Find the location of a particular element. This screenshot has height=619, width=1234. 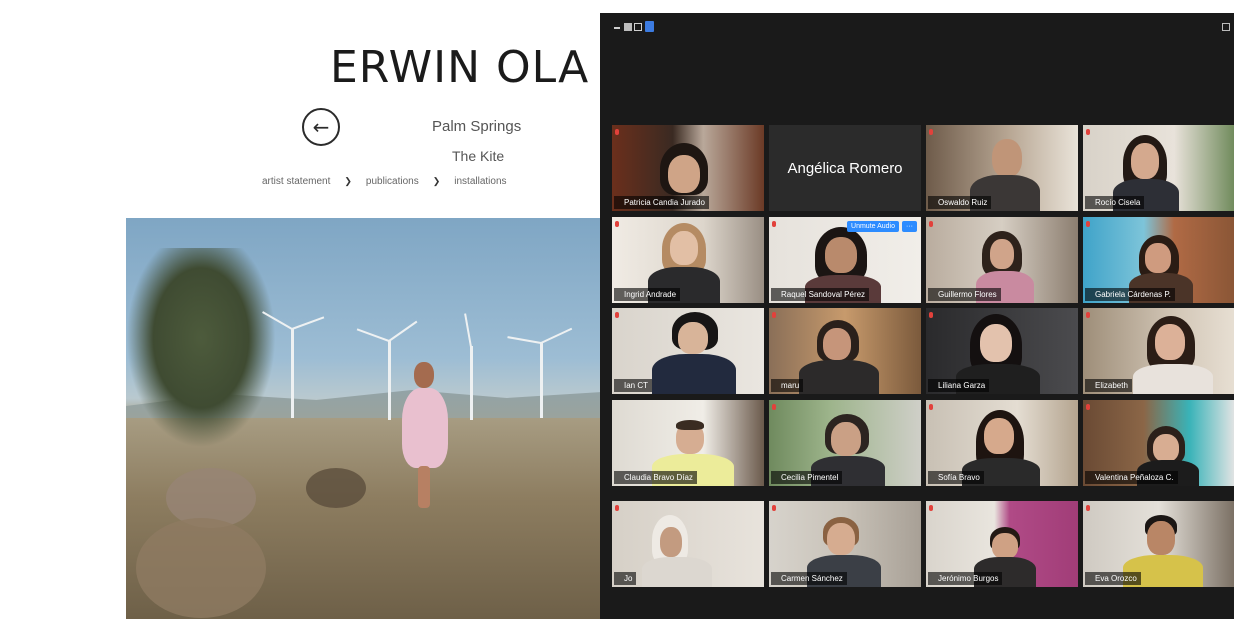

participant-tile: Unmute Audio ··· Raquel Sandoval Pérez is located at coordinates (845, 260).